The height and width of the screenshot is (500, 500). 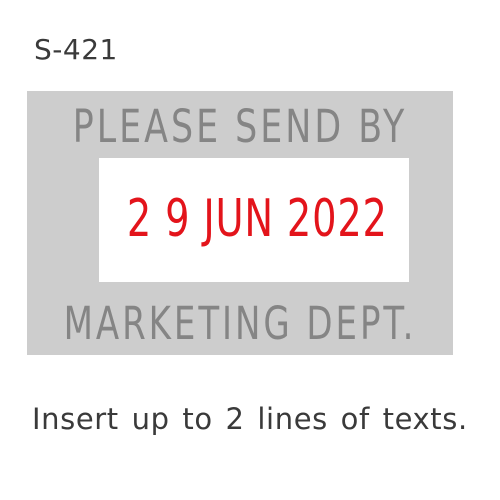 I want to click on stamp-date: 2 9 JUN 2022, so click(x=257, y=219).